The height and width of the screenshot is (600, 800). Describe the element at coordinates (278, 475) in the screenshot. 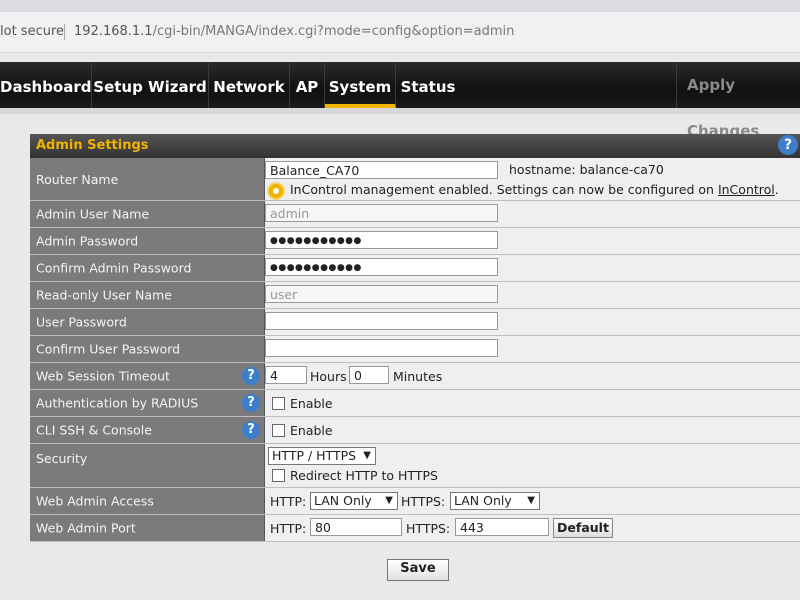

I see `redirect-https-checkbox` at that location.